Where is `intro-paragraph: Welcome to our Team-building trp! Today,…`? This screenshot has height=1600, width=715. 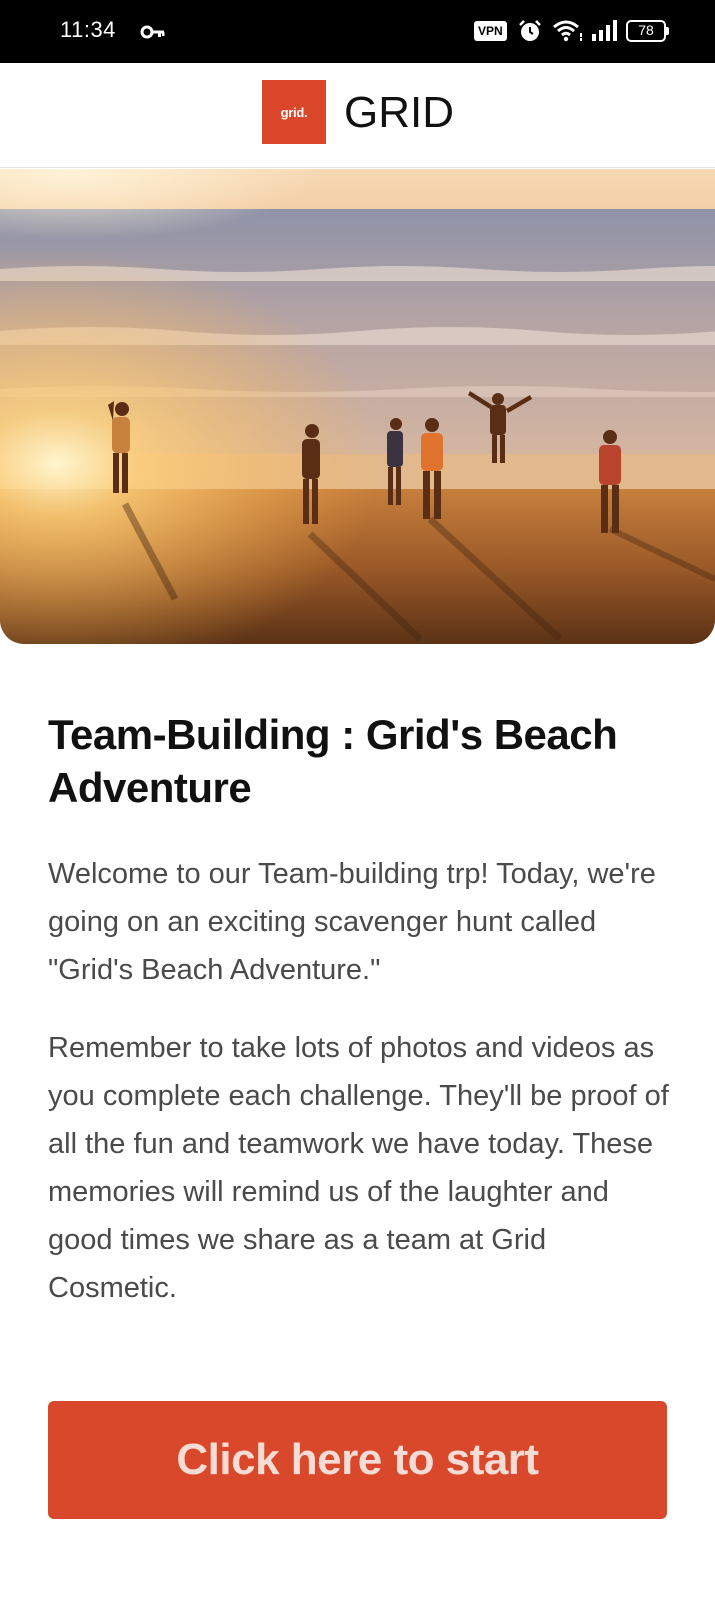 intro-paragraph: Welcome to our Team-building trp! Today,… is located at coordinates (352, 922).